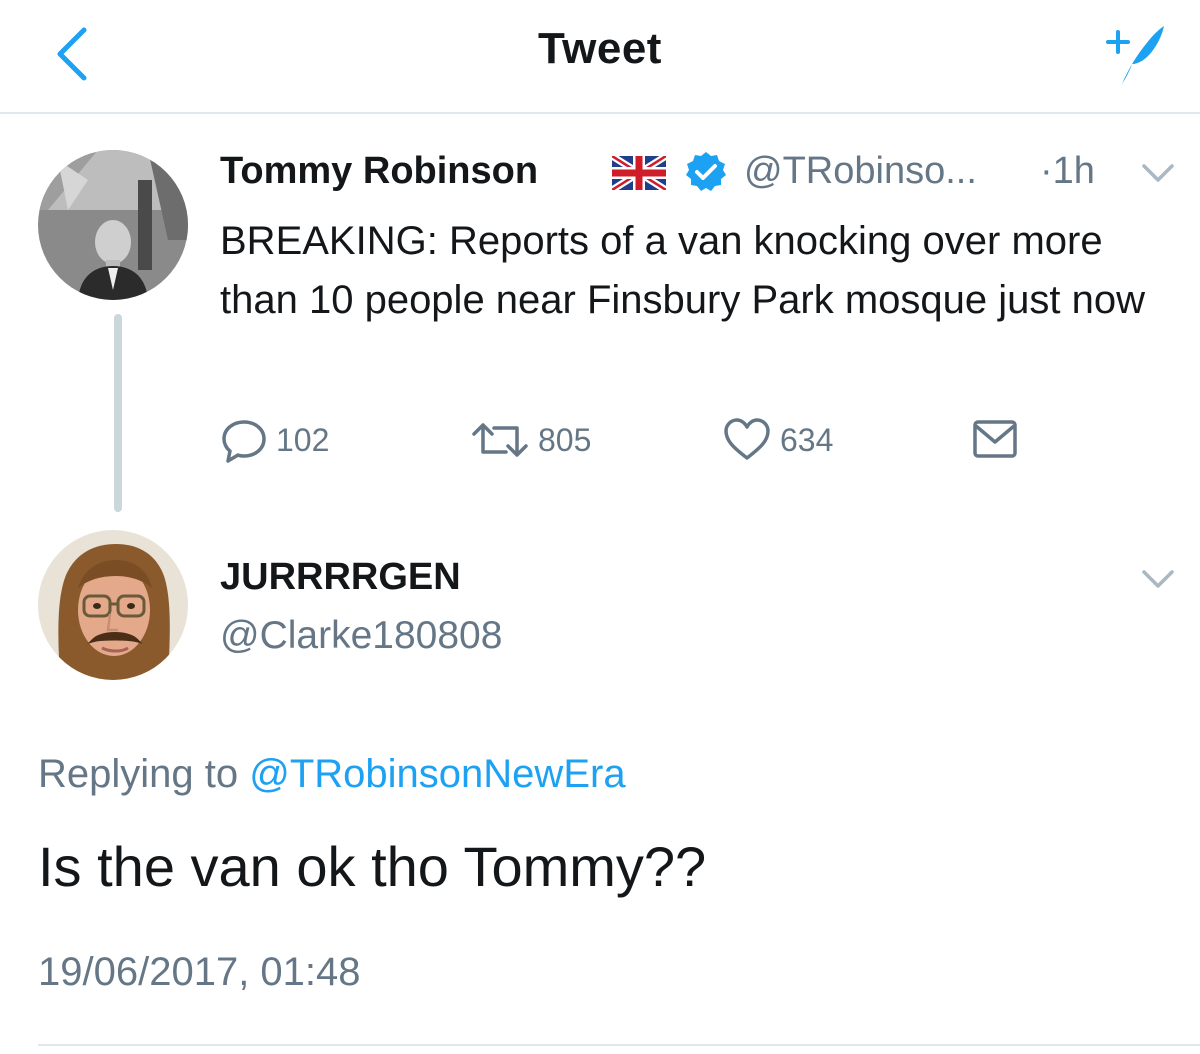  I want to click on like-button: 634, so click(777, 440).